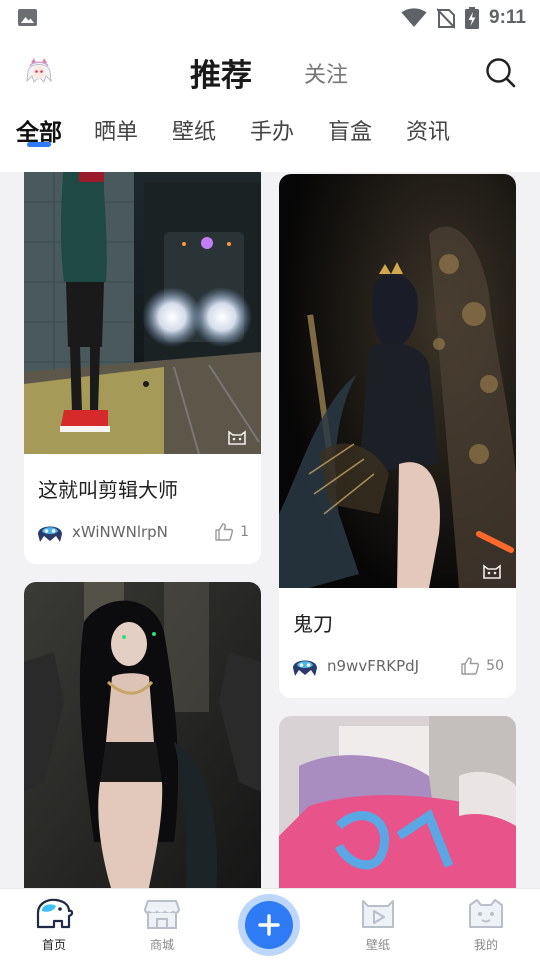  Describe the element at coordinates (161, 945) in the screenshot. I see `nav-shop-label: 商城` at that location.